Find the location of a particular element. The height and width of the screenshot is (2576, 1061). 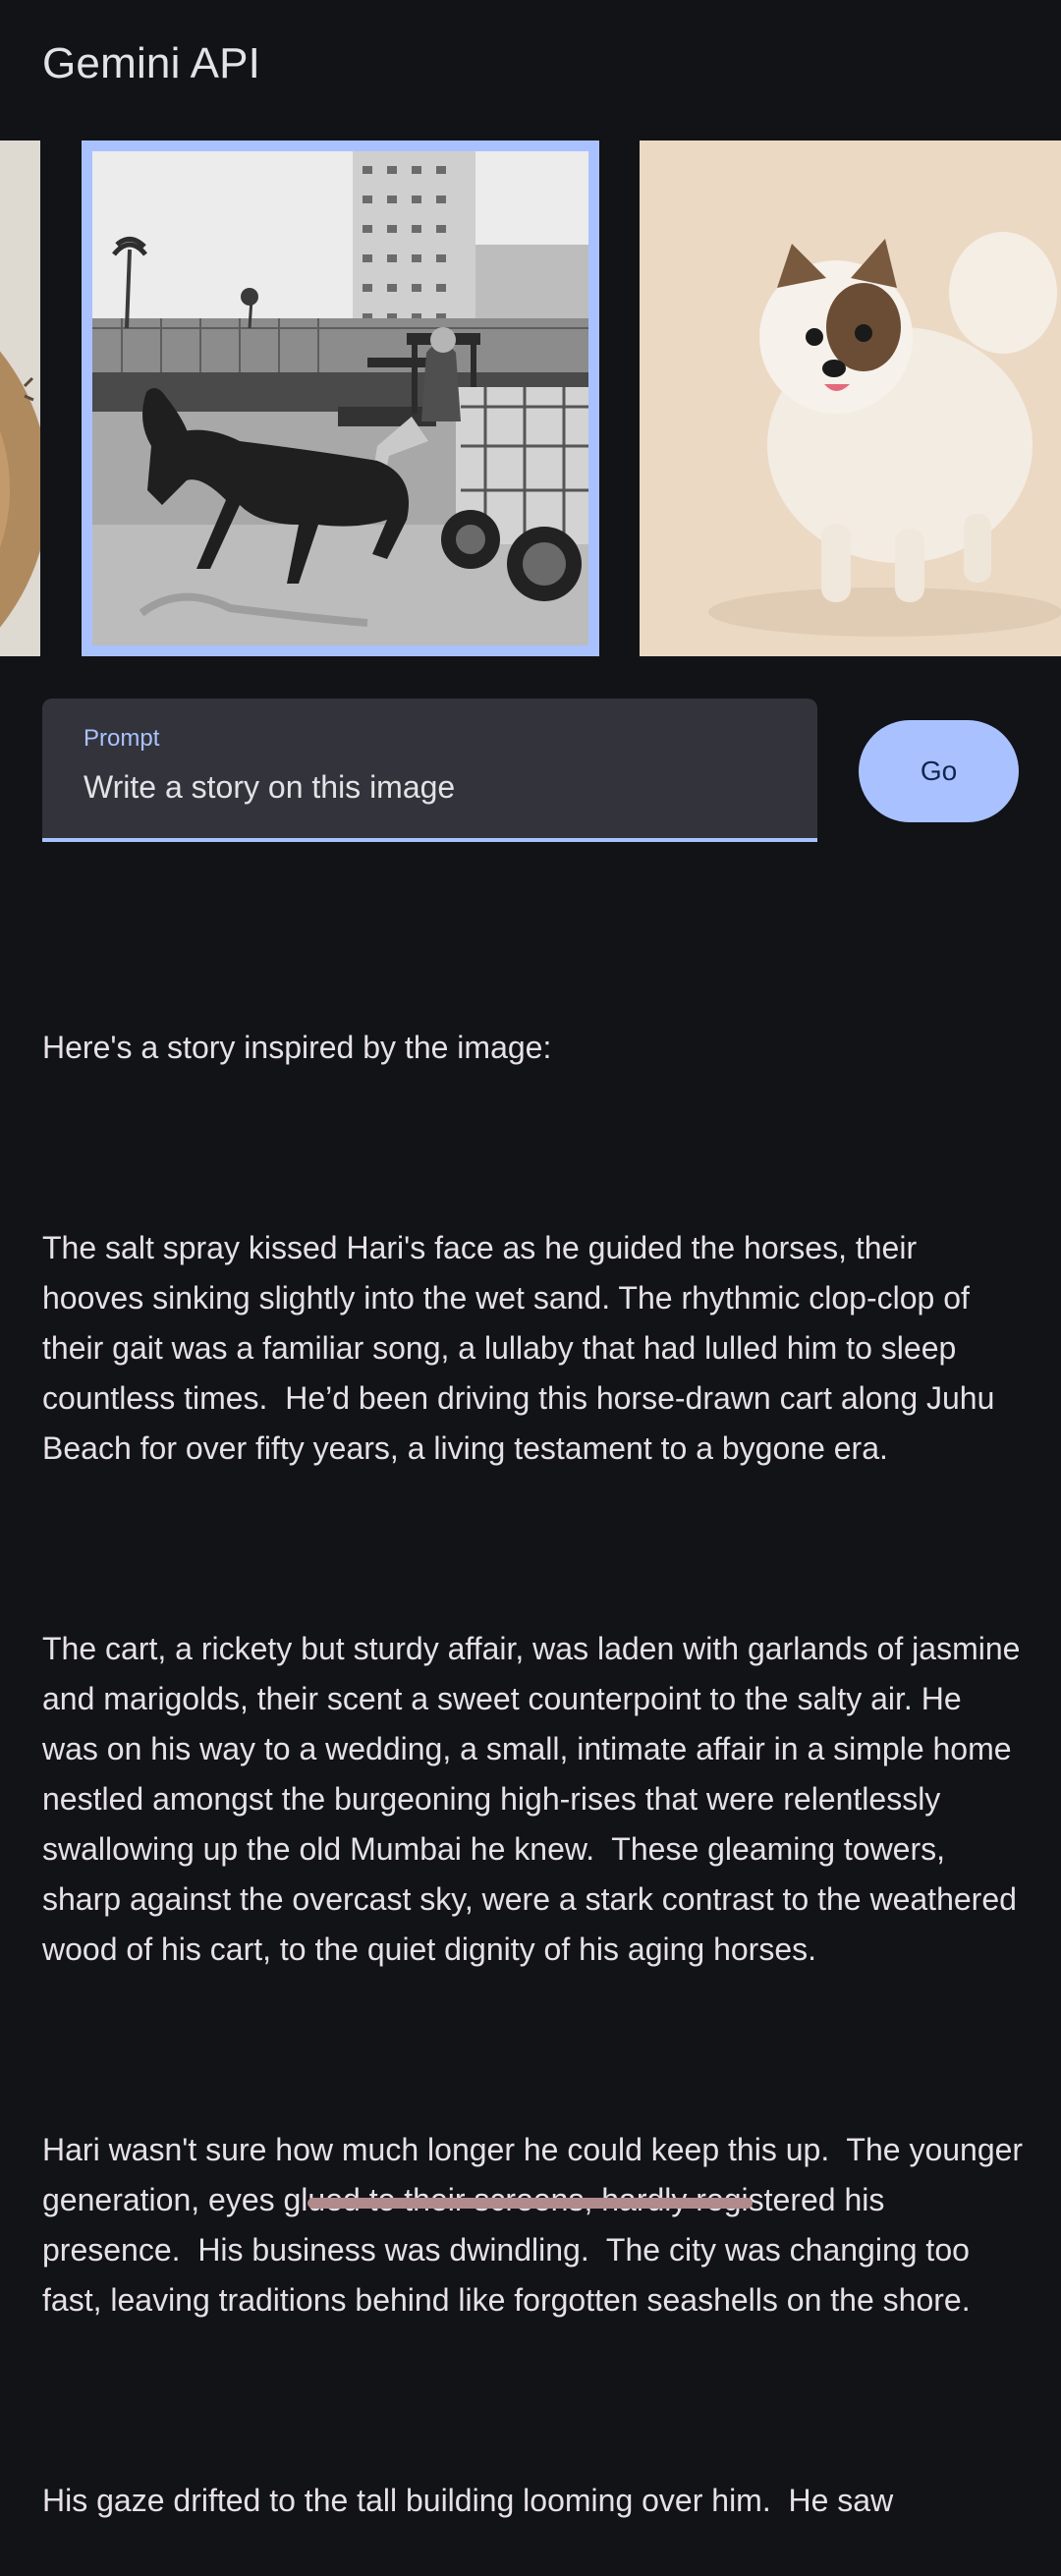

image-thumbnail-right is located at coordinates (850, 398).